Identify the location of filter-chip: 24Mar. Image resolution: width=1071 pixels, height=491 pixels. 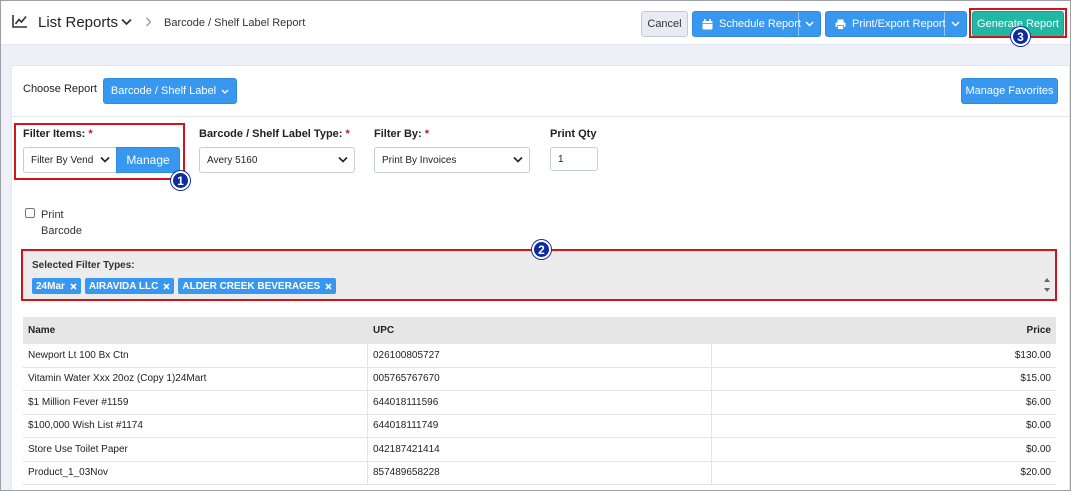
(56, 286).